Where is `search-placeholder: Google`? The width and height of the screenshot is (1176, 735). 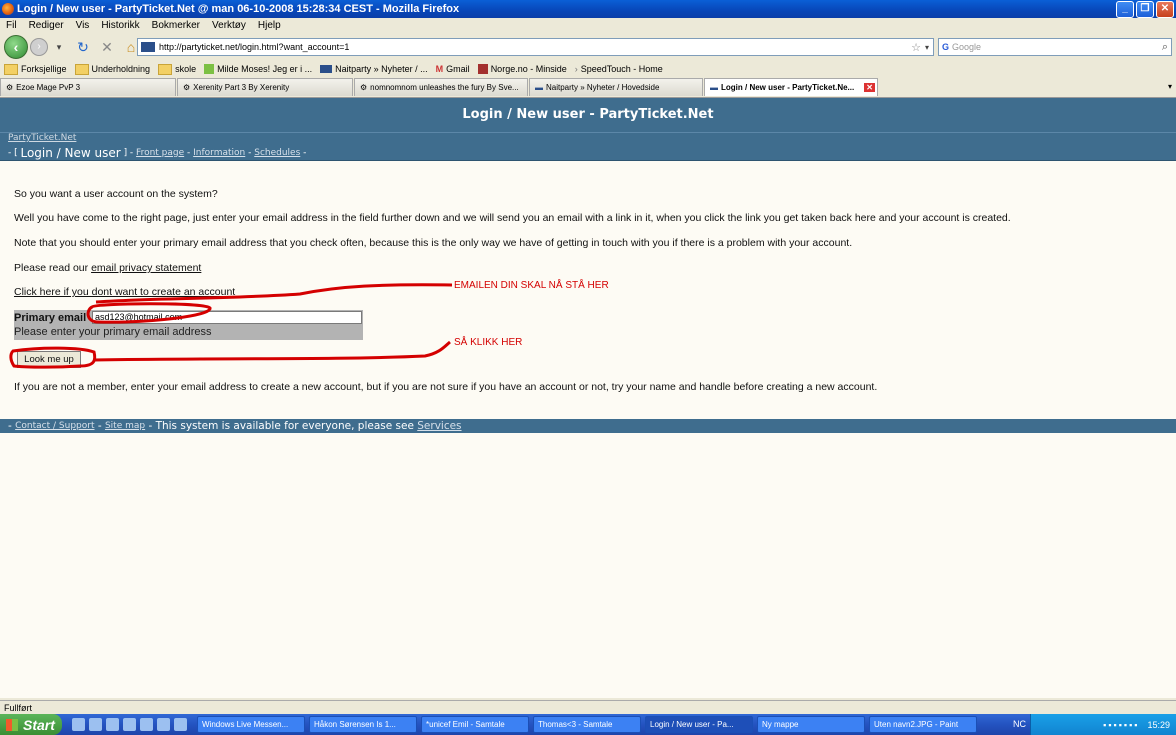 search-placeholder: Google is located at coordinates (967, 47).